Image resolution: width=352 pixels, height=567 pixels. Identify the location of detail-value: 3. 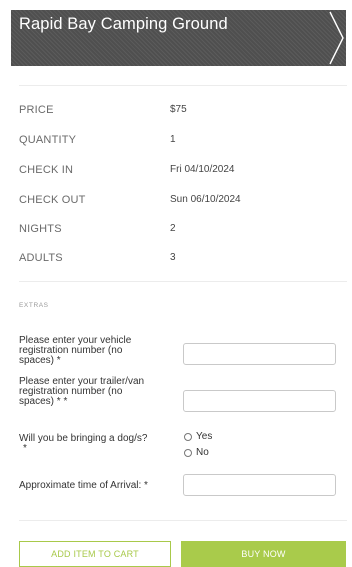
(173, 257).